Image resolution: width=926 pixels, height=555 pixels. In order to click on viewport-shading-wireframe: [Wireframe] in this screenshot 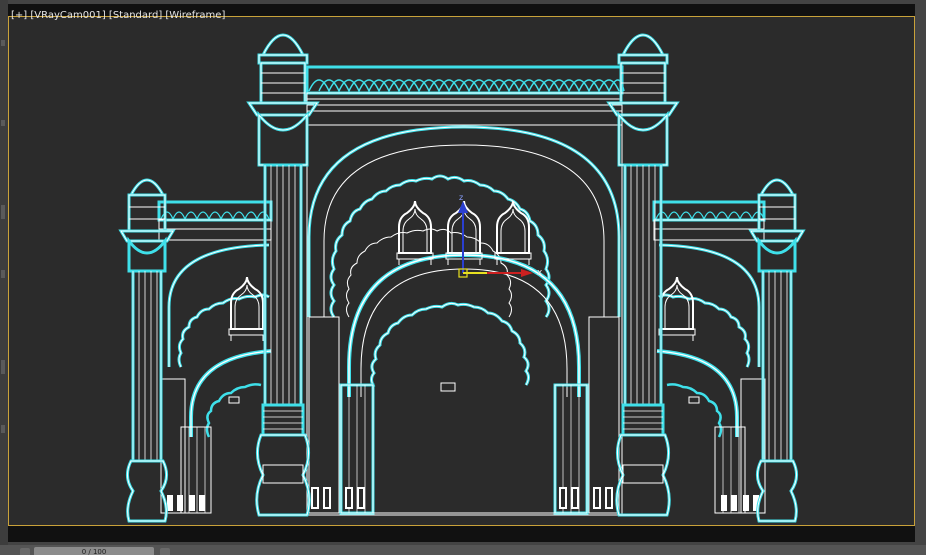, I will do `click(195, 15)`.